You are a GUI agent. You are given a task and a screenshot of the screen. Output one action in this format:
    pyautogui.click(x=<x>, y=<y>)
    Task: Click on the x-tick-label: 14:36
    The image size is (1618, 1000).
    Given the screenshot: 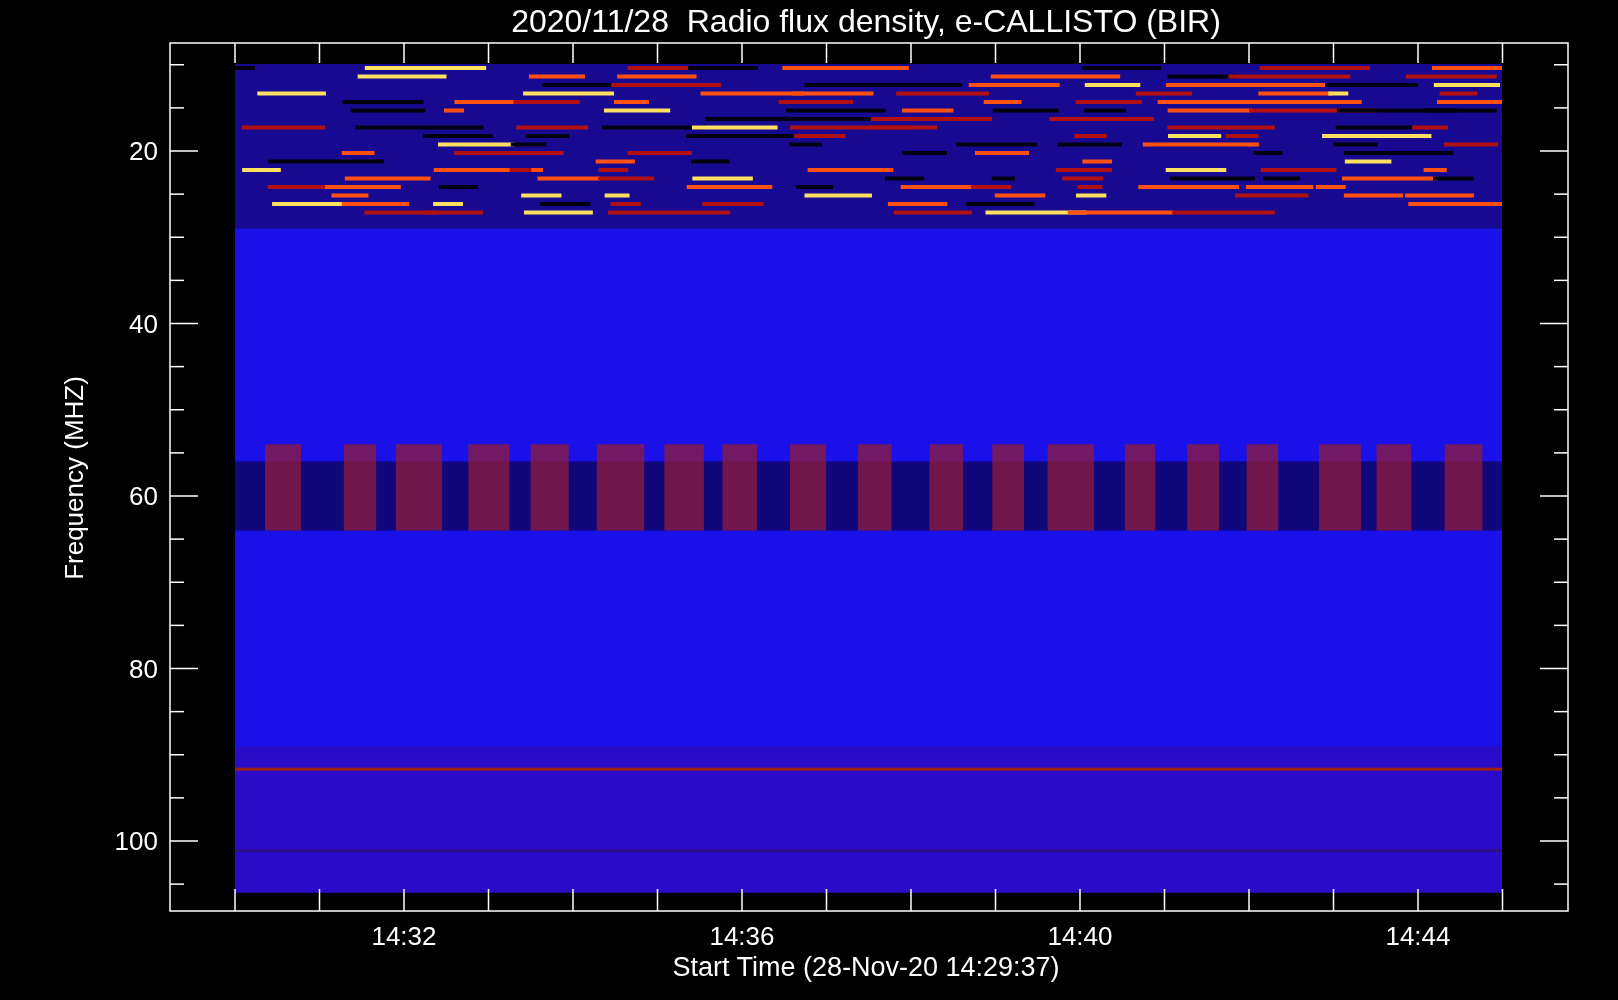 What is the action you would take?
    pyautogui.click(x=742, y=936)
    